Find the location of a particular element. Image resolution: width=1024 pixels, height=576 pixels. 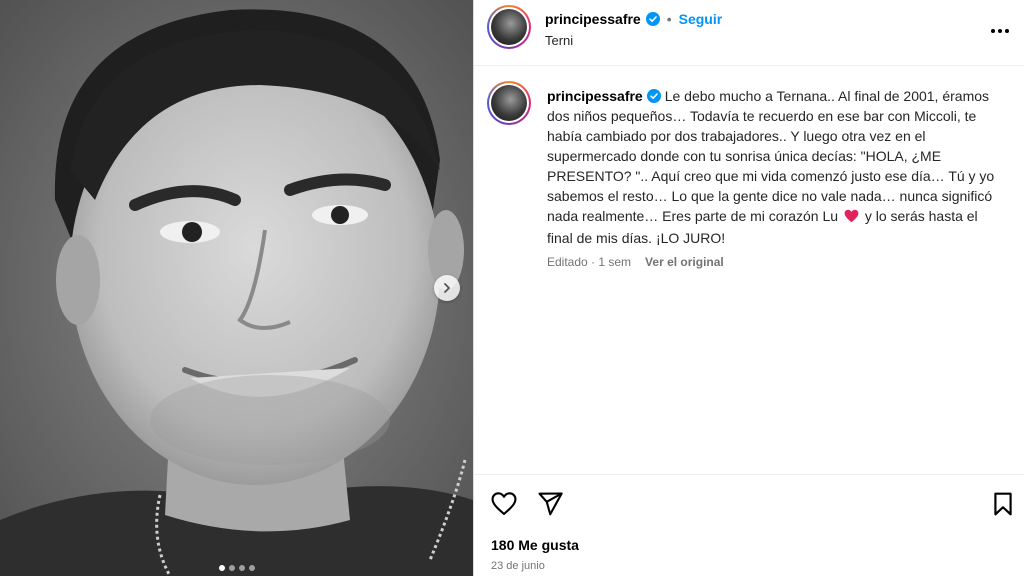

next-slide-button is located at coordinates (447, 288).